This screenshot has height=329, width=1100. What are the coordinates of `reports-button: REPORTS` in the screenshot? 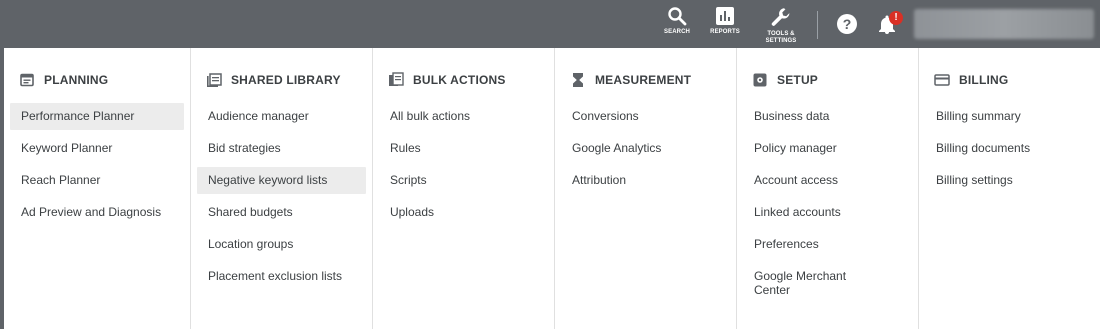 It's located at (725, 27).